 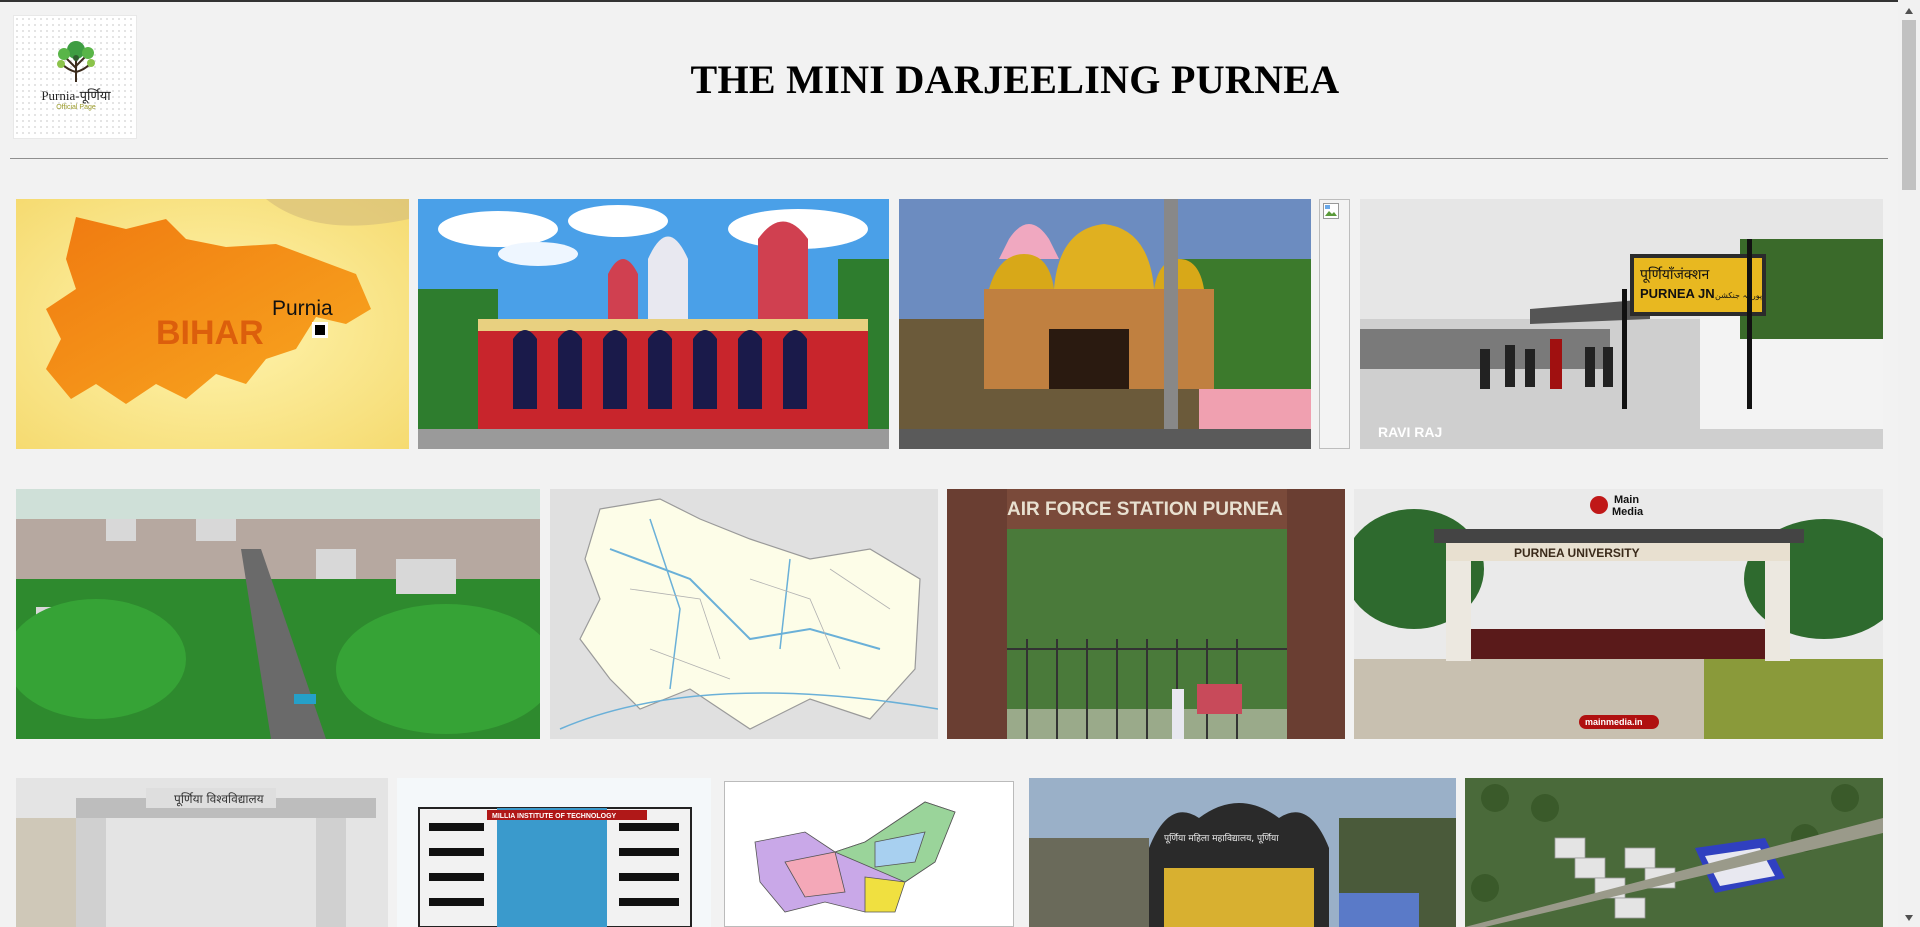 I want to click on site-logo: Purnia-पूर्णिया Official Page, so click(x=75, y=77).